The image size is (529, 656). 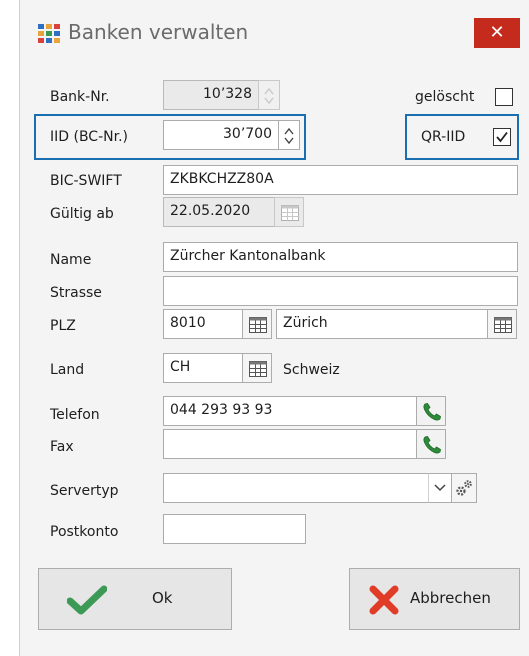 What do you see at coordinates (445, 97) in the screenshot?
I see `geloescht-label: gelöscht` at bounding box center [445, 97].